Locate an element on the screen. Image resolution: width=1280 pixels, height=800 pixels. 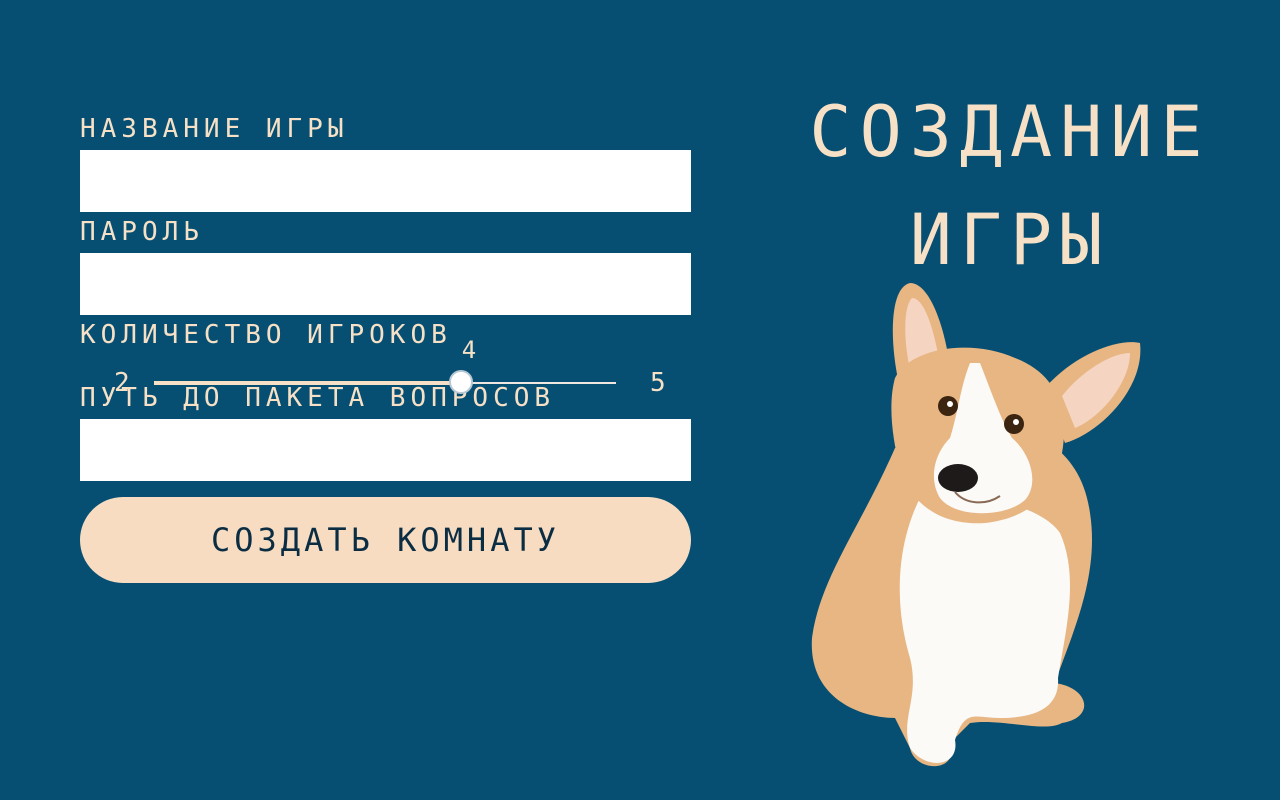
game-name-label: НАЗВАНИЕ ИГРЫ is located at coordinates (214, 129).